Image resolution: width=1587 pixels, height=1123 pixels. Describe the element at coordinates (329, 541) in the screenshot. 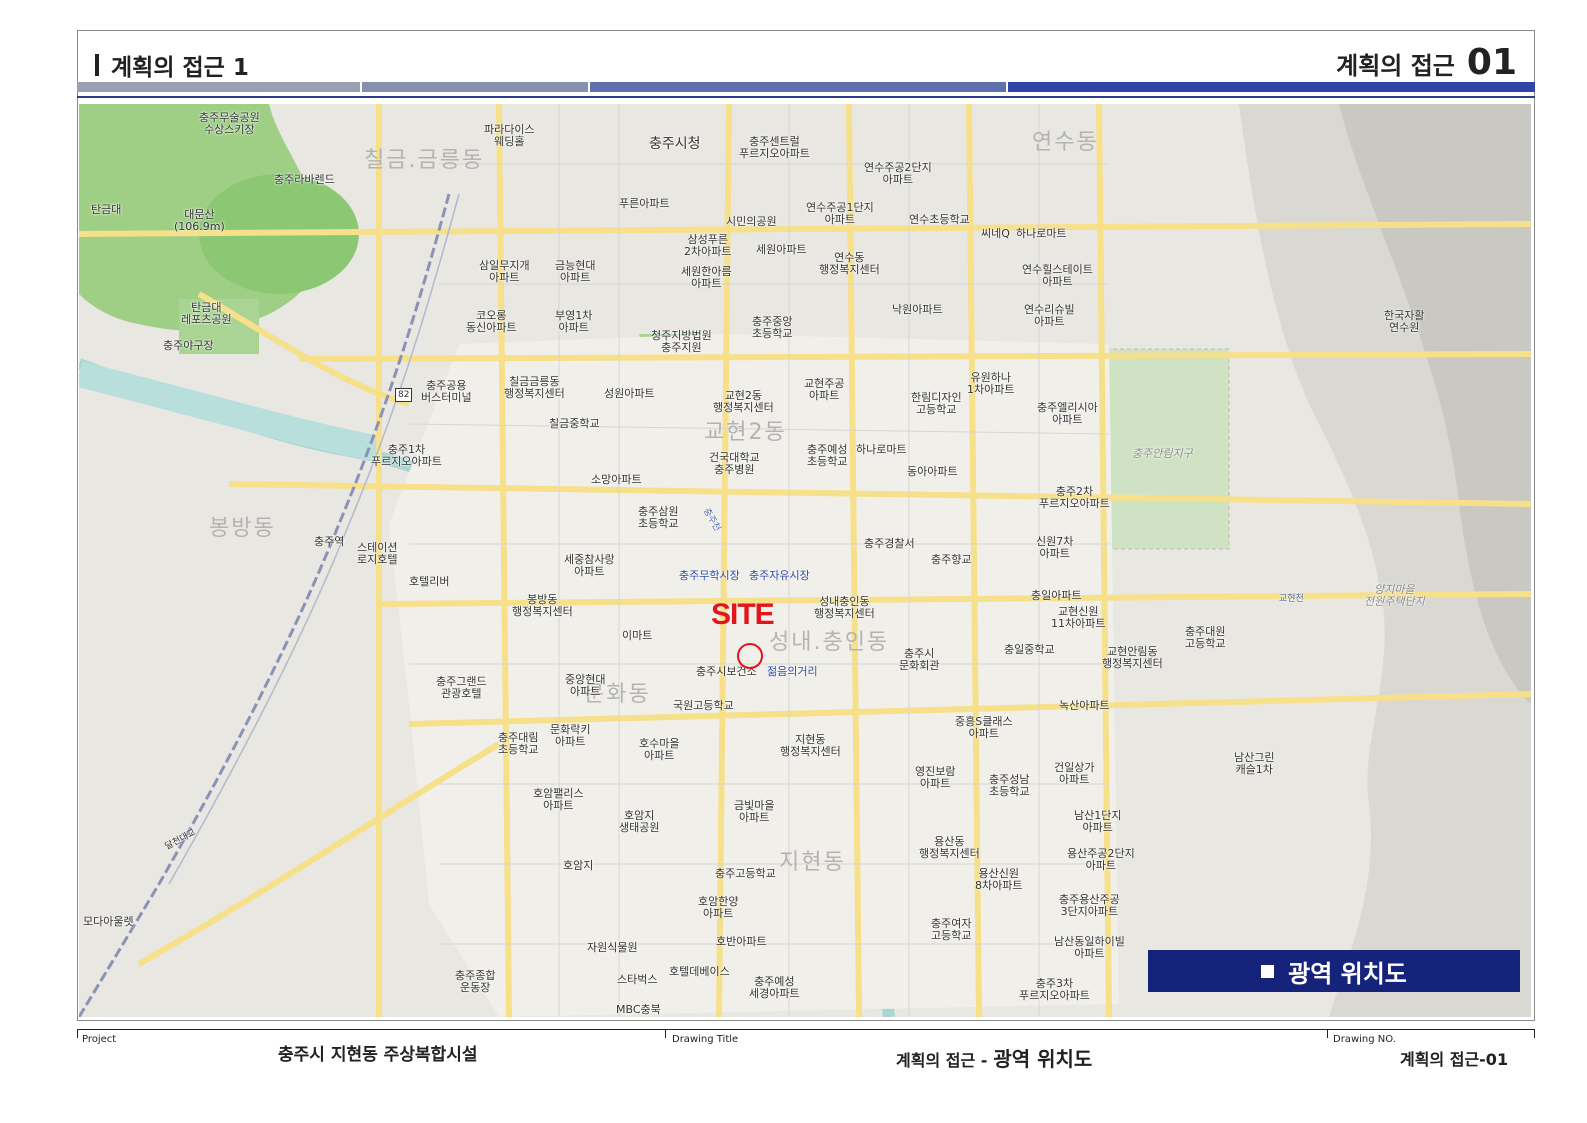

I see `map-place-label: 충주역` at that location.